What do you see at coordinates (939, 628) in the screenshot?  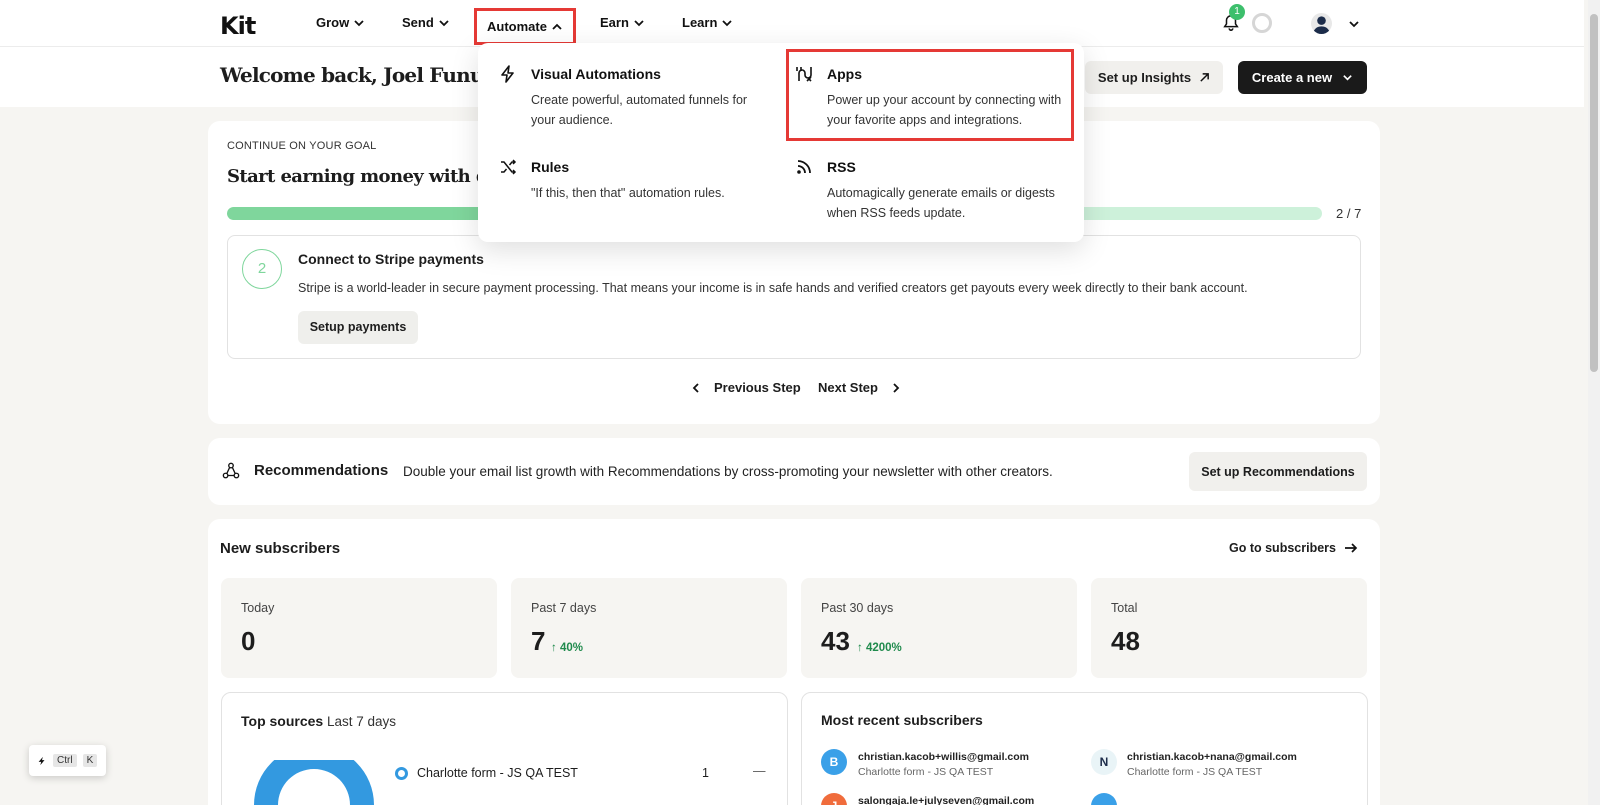 I see `stat-past-30-days: Past 30 days 43 ↑ 4200%` at bounding box center [939, 628].